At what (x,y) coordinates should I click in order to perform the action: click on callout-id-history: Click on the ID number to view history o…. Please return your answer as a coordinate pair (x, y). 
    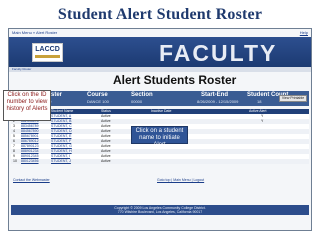
    Looking at the image, I should click on (27, 105).